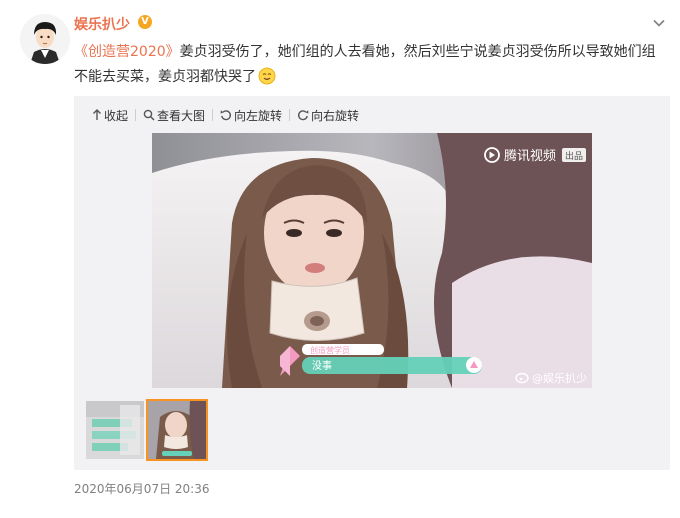 The height and width of the screenshot is (518, 680). I want to click on rotate-right-button: 向右旋转, so click(328, 115).